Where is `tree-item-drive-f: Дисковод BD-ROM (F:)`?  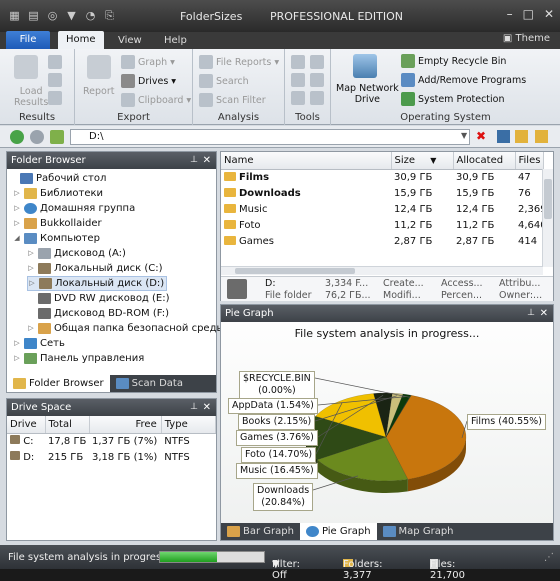
tree-item-drive-f: Дисковод BD-ROM (F:) is located at coordinates (98, 313).